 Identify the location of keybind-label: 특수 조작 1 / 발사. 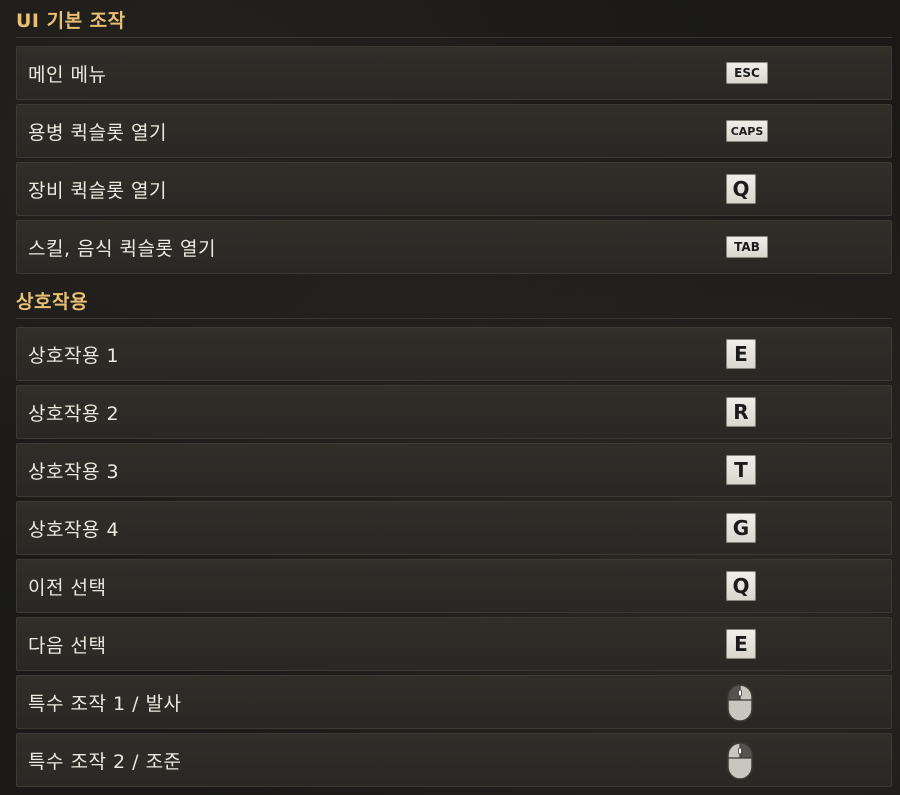
(105, 703).